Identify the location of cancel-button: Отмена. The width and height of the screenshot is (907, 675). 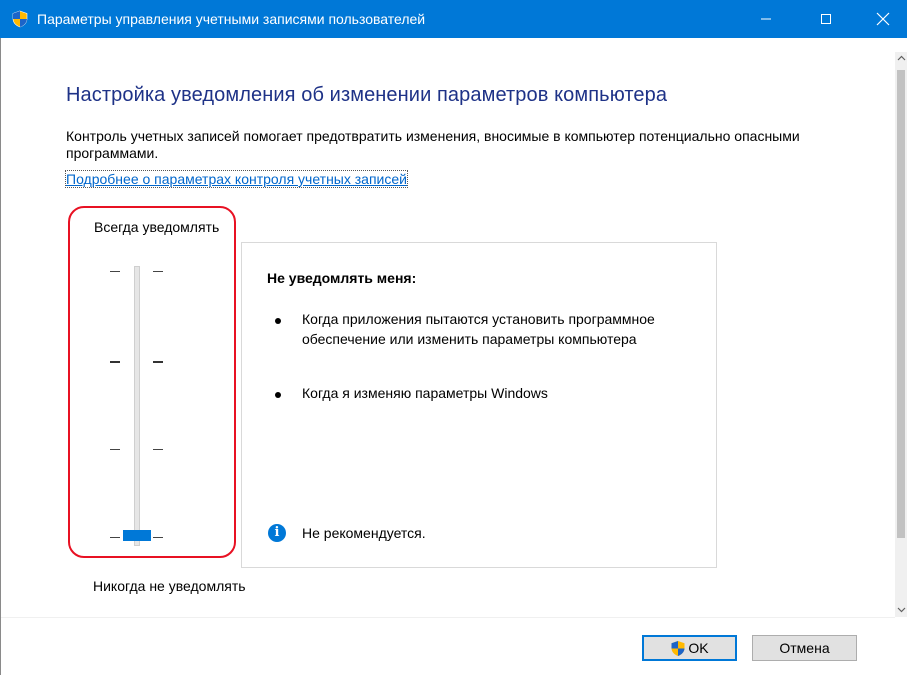
(804, 648).